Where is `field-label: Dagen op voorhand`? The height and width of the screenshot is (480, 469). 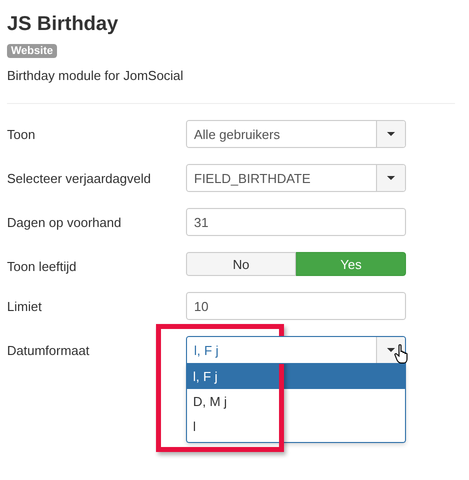 field-label: Dagen op voorhand is located at coordinates (64, 222).